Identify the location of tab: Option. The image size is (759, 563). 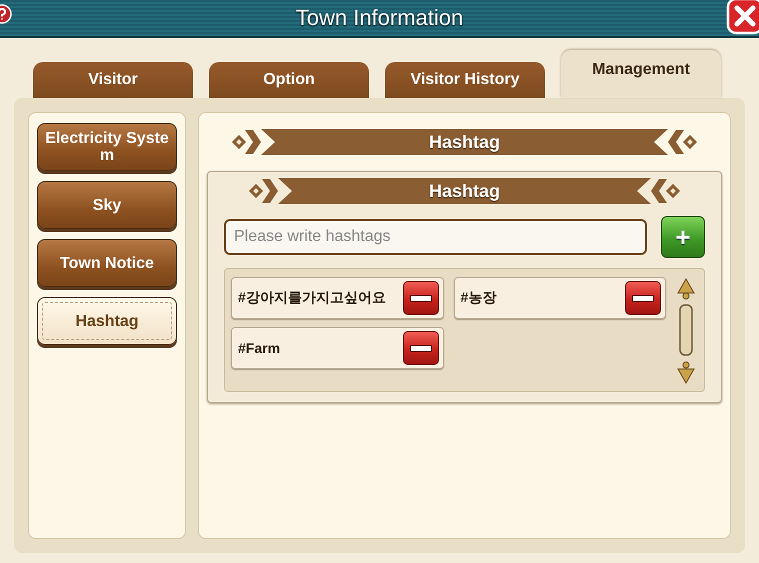
(289, 80).